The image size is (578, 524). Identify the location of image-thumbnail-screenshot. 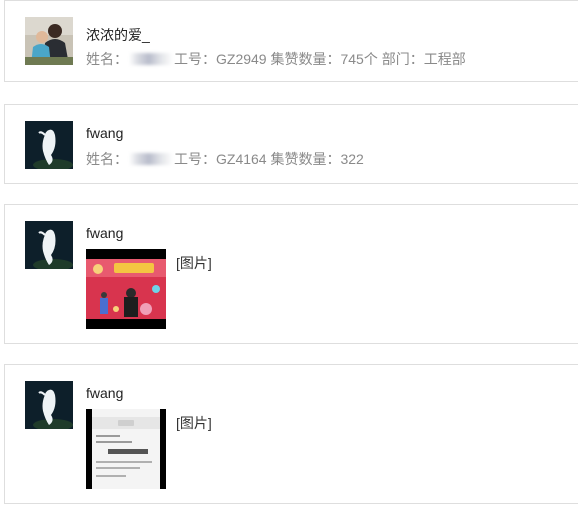
(126, 449).